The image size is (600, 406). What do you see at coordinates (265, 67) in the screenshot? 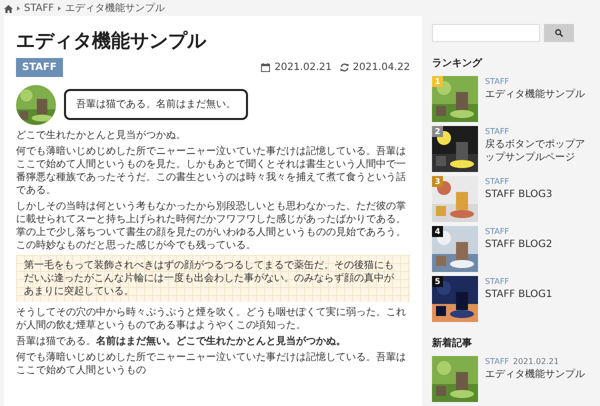
I see `calendar-icon` at bounding box center [265, 67].